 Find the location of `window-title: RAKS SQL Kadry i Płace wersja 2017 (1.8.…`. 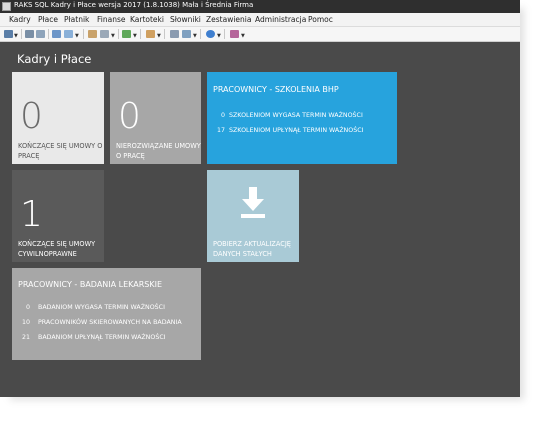

window-title: RAKS SQL Kadry i Płace wersja 2017 (1.8.… is located at coordinates (134, 5).